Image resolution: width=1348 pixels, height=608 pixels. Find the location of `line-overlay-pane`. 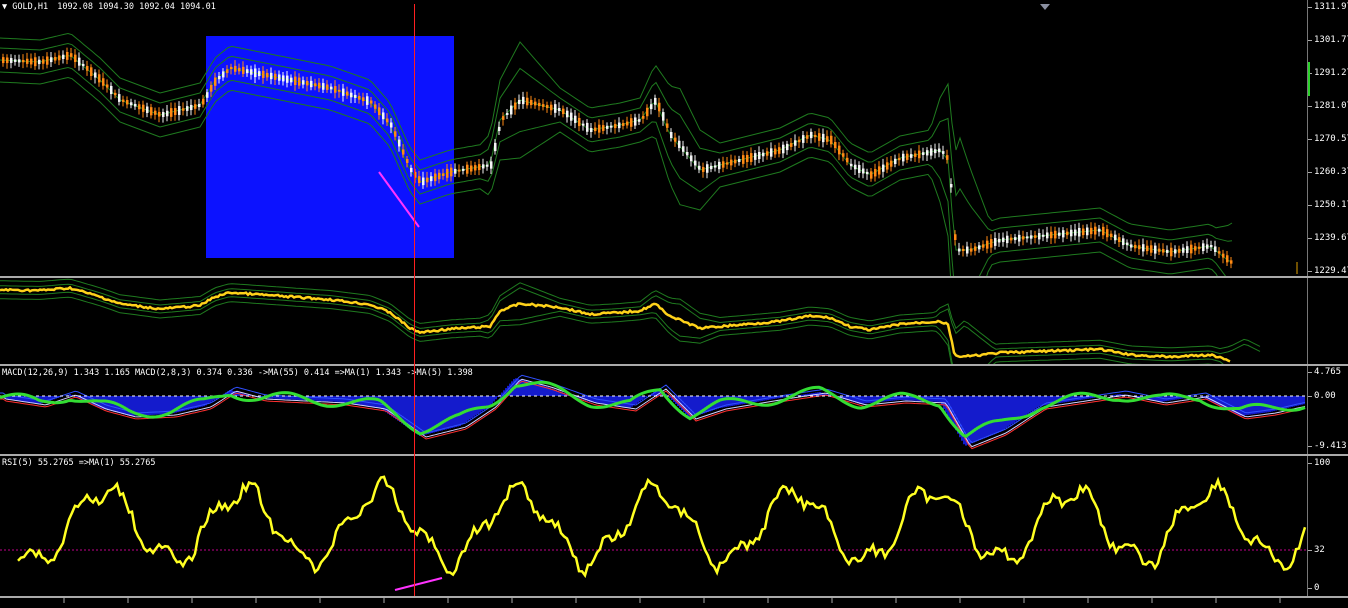

line-overlay-pane is located at coordinates (674, 321).